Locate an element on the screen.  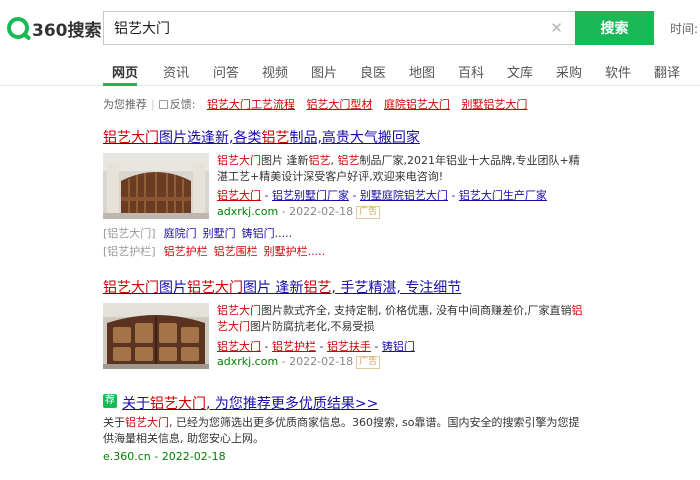
desc-text: , is located at coordinates (334, 160).